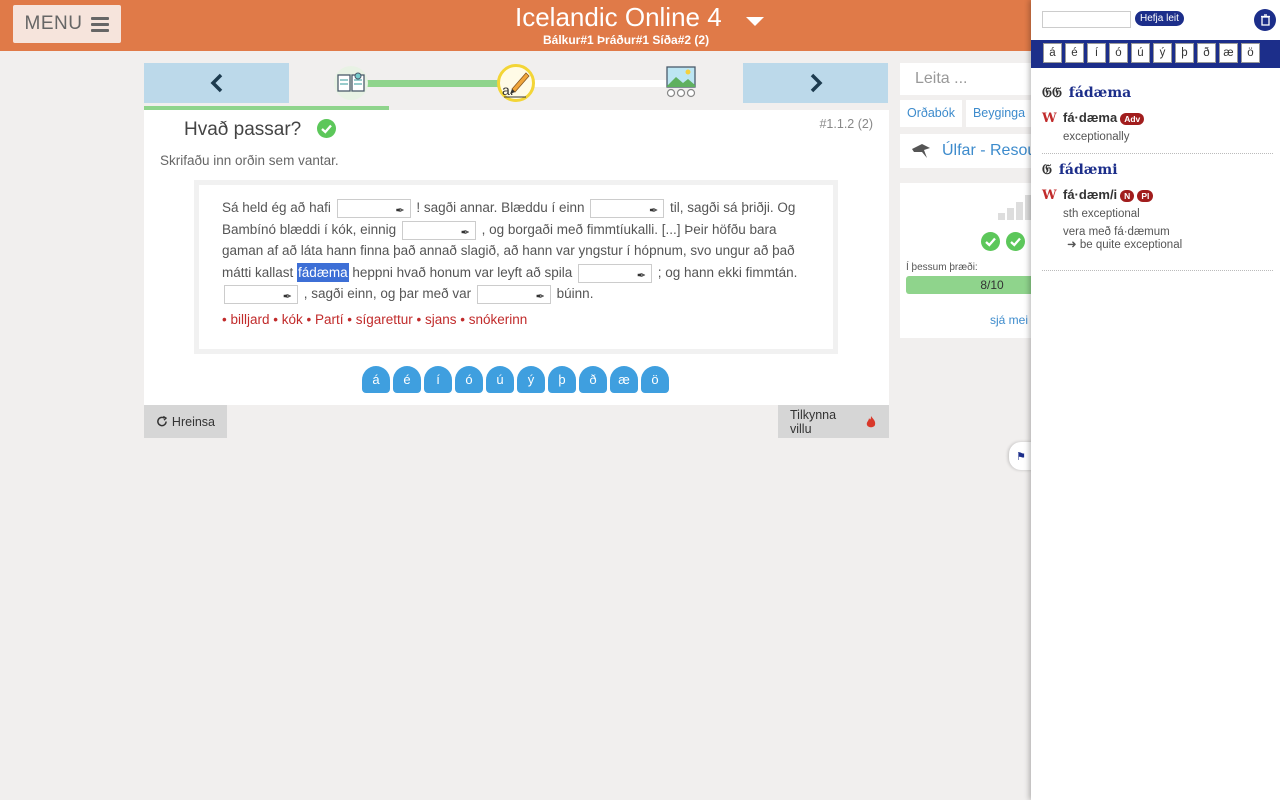 The image size is (1280, 800). What do you see at coordinates (1132, 118) in the screenshot?
I see `pos-badge: Adv` at bounding box center [1132, 118].